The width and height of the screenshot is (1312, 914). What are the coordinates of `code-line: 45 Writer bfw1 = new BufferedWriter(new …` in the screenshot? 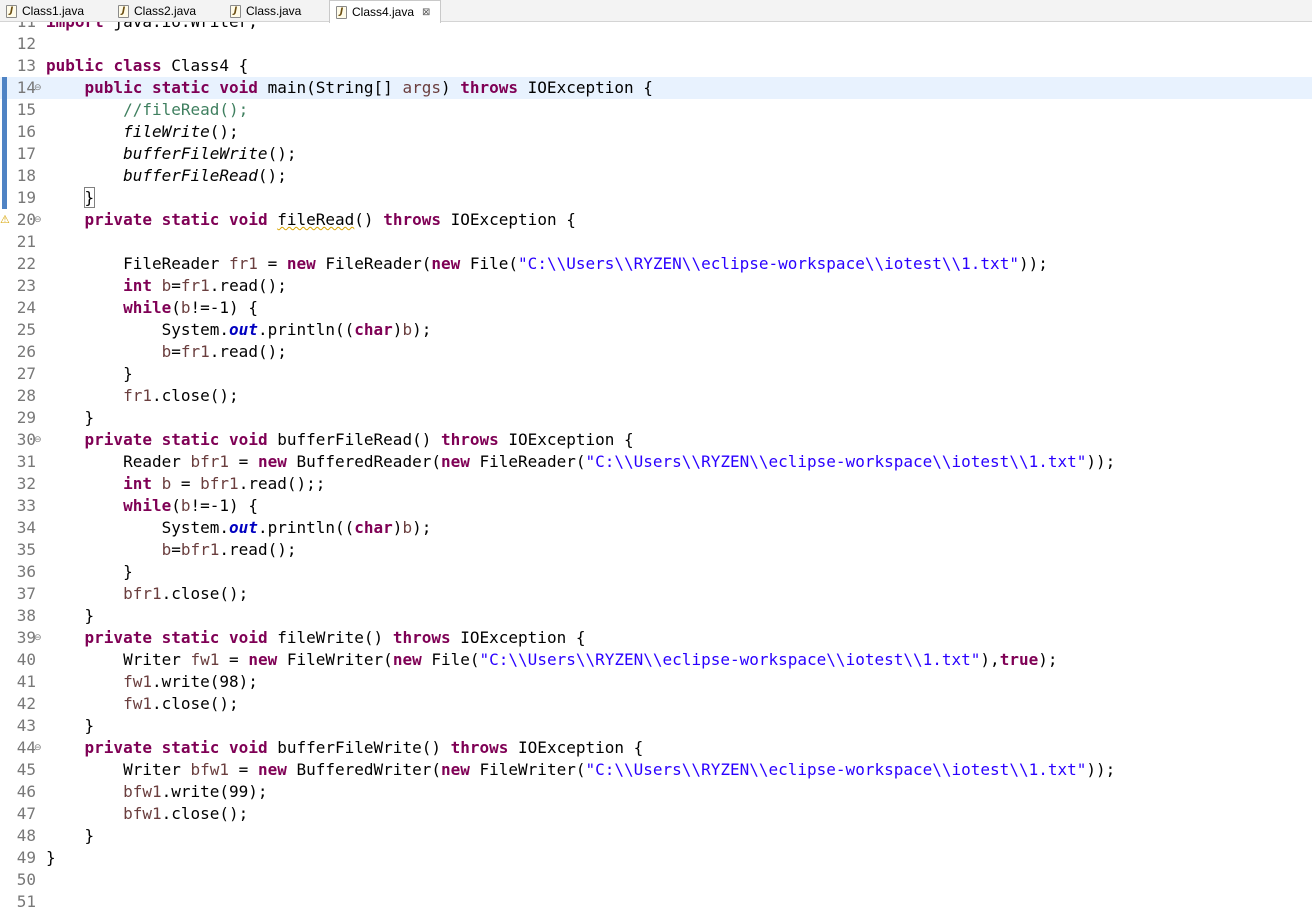 It's located at (656, 770).